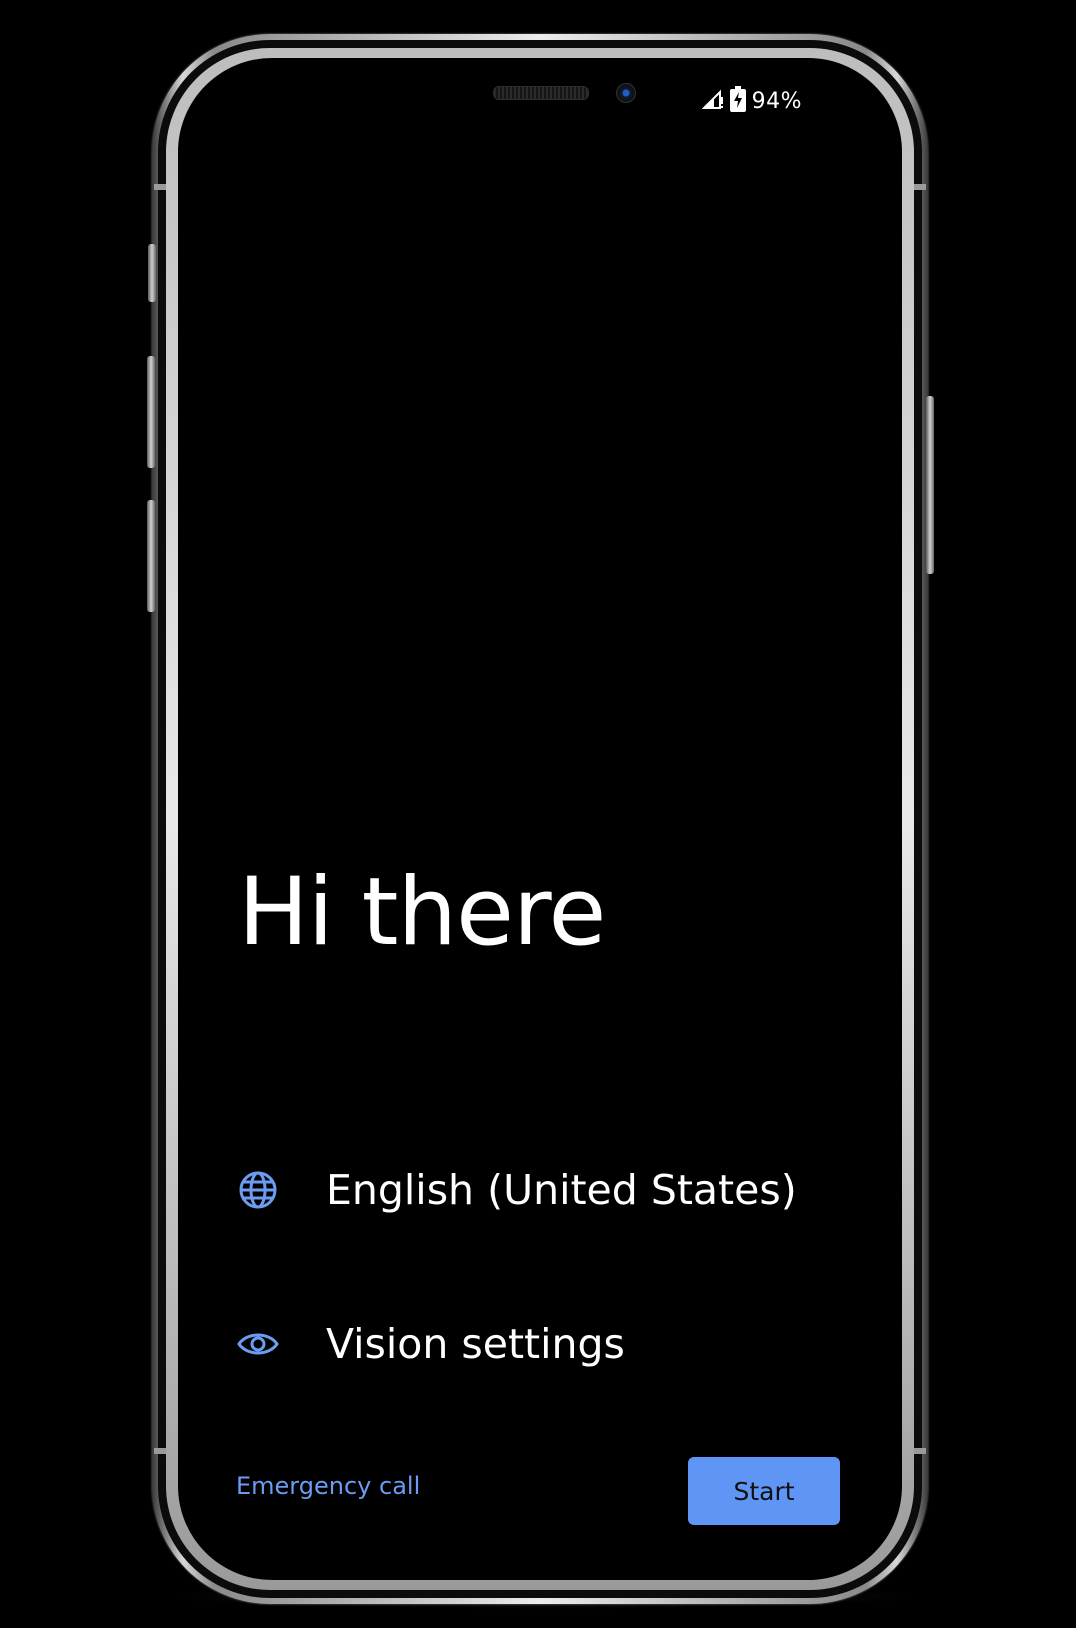 The width and height of the screenshot is (1076, 1628). Describe the element at coordinates (258, 1344) in the screenshot. I see `eye-icon` at that location.